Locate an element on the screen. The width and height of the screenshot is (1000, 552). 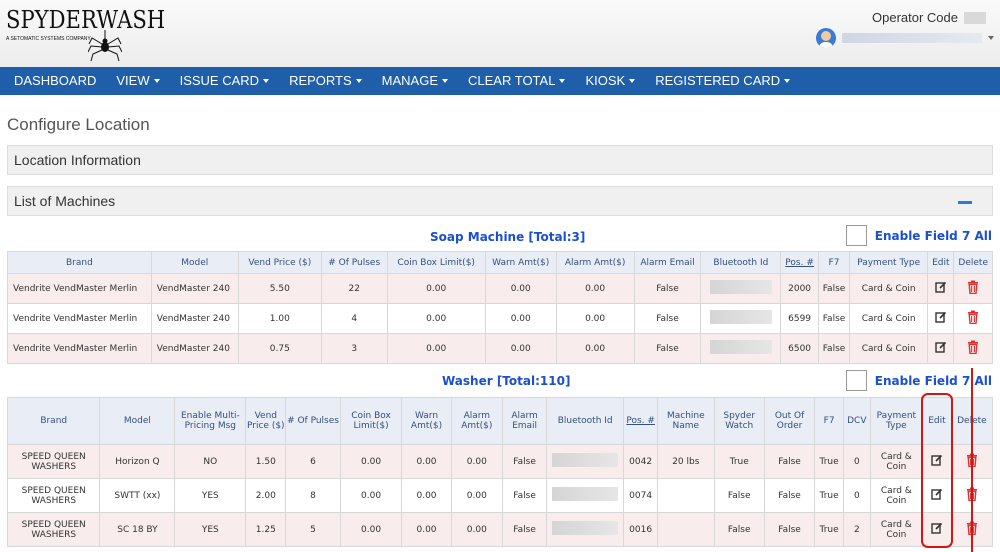
cell-pos: 0016 is located at coordinates (641, 529).